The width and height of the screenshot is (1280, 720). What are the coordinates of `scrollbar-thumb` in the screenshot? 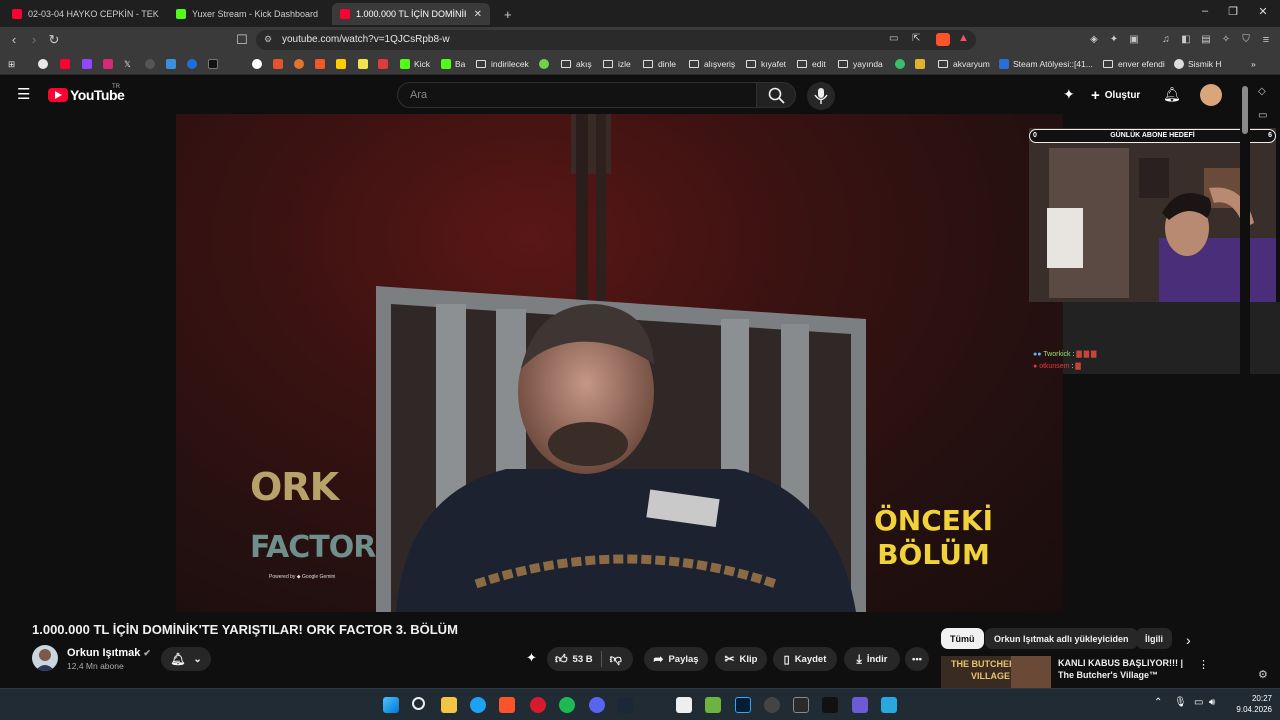 It's located at (1245, 110).